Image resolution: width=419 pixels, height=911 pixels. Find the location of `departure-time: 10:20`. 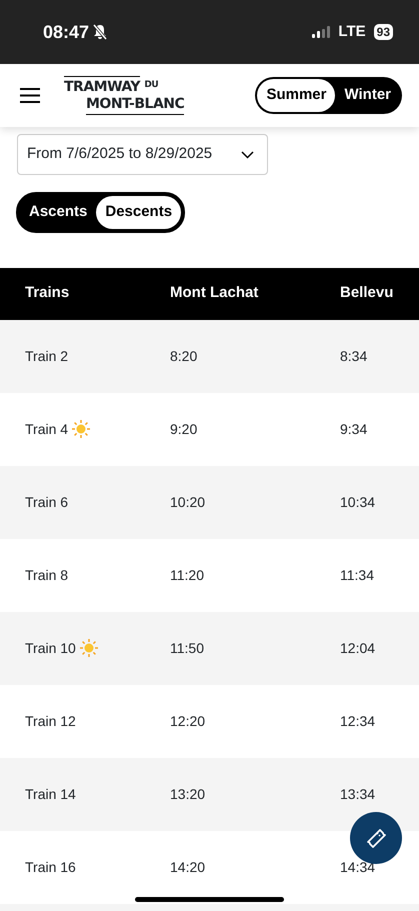

departure-time: 10:20 is located at coordinates (188, 502).